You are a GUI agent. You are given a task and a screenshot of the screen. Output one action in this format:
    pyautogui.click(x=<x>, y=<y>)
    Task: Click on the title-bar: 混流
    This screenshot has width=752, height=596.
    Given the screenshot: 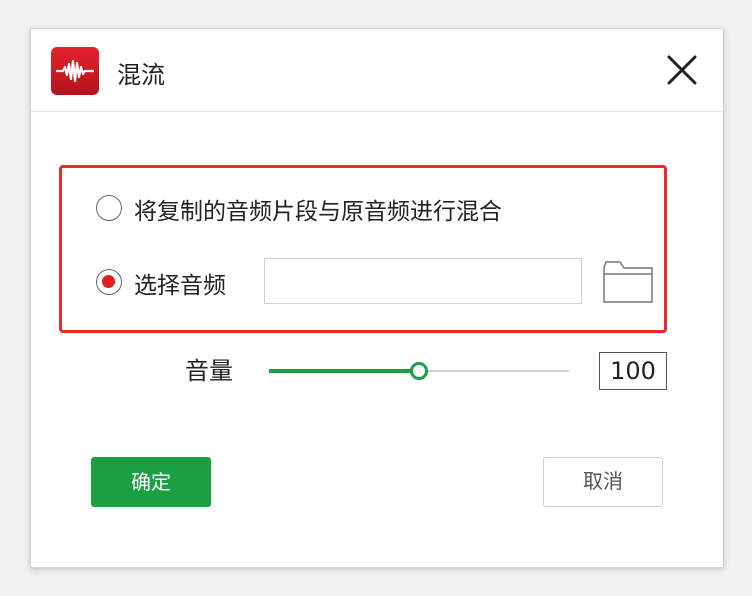 What is the action you would take?
    pyautogui.click(x=377, y=70)
    